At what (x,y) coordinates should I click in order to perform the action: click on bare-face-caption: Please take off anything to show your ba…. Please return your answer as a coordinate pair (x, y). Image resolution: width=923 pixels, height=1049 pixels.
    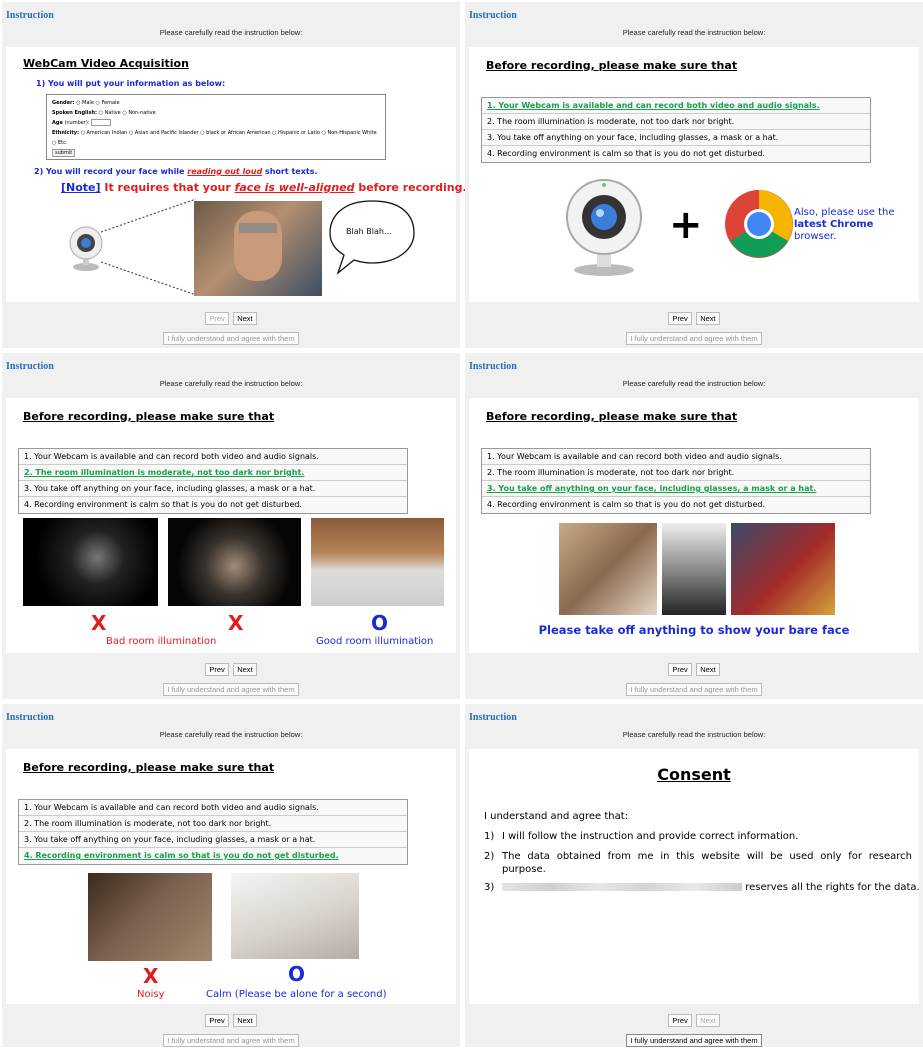
    Looking at the image, I should click on (694, 630).